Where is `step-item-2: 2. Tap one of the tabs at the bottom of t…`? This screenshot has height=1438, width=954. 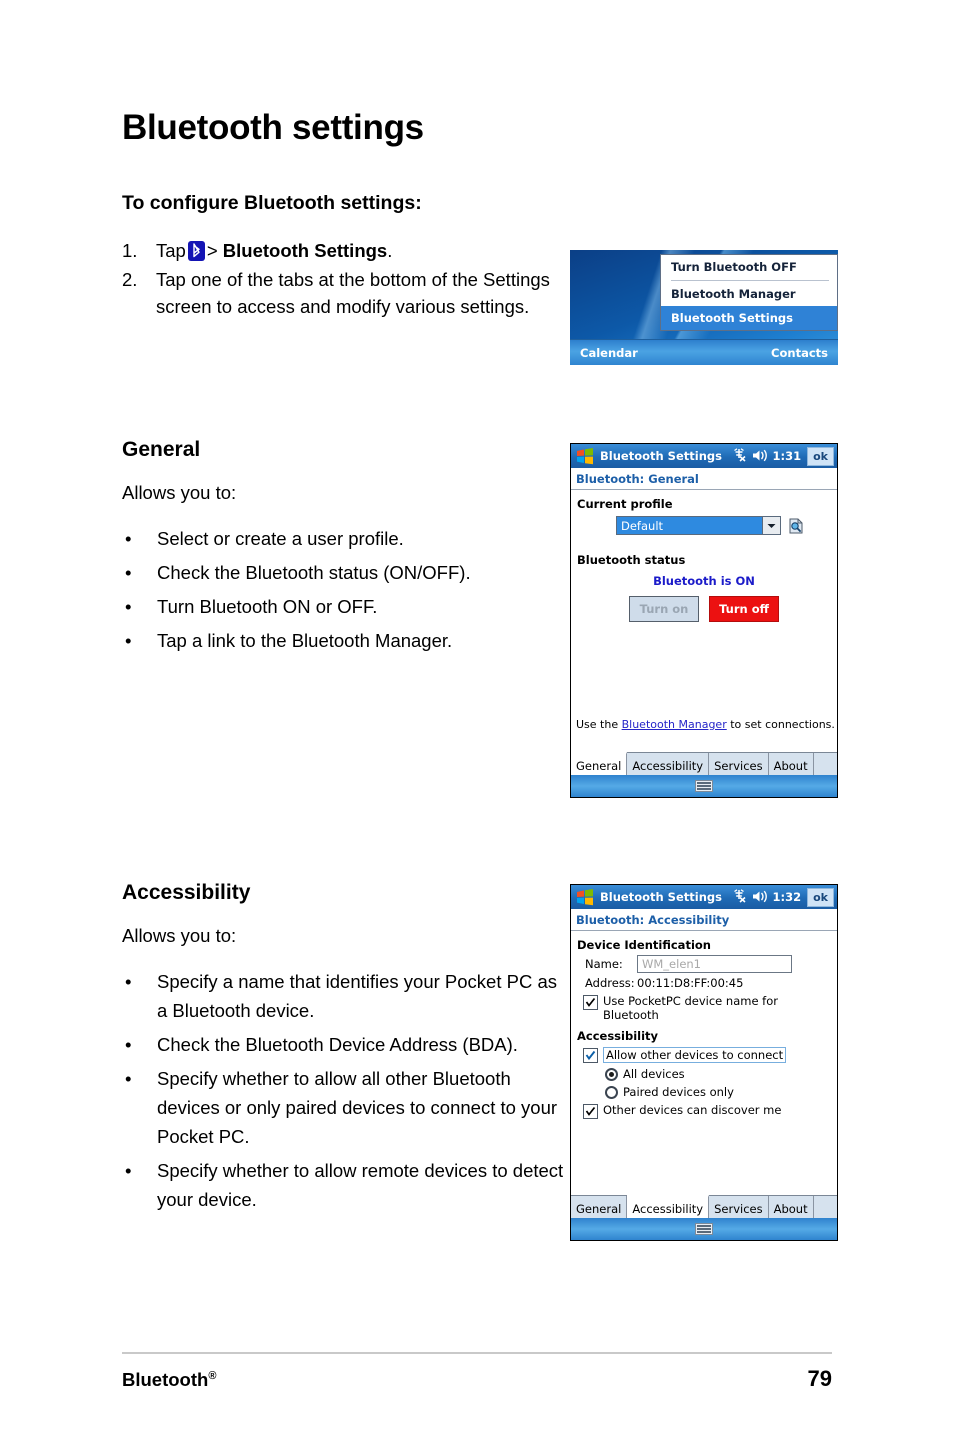
step-item-2: 2. Tap one of the tabs at the bottom of t… is located at coordinates (337, 293).